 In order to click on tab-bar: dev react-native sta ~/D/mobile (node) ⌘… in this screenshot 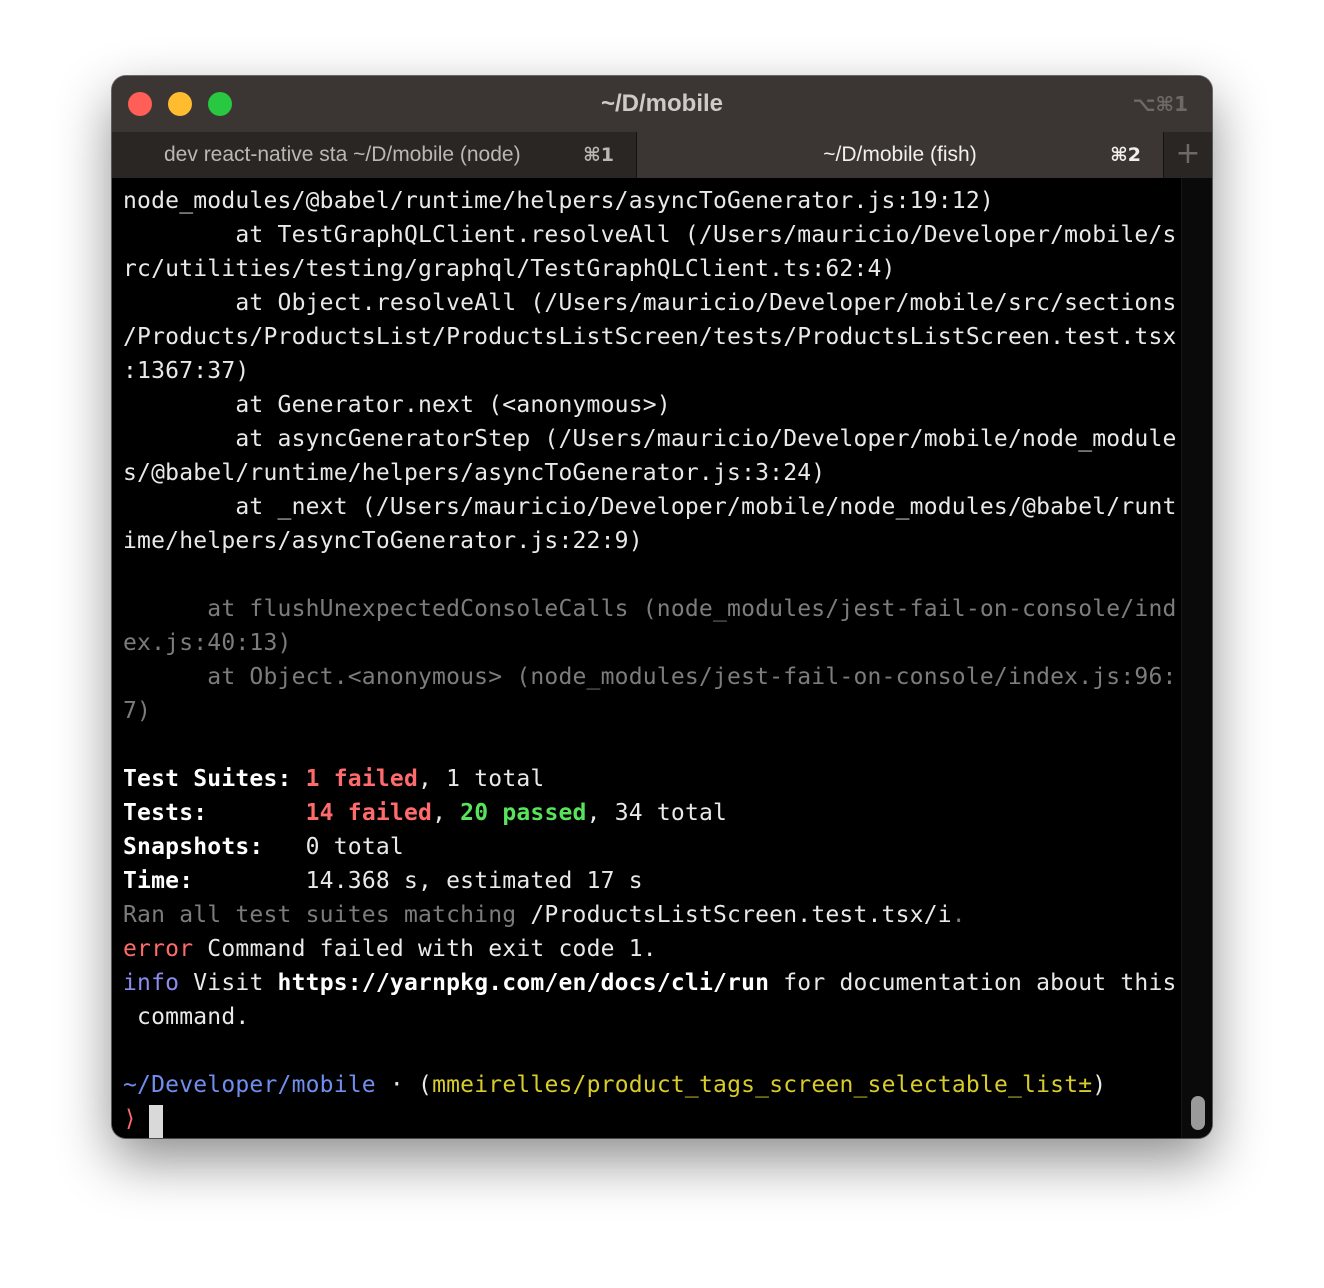, I will do `click(662, 155)`.